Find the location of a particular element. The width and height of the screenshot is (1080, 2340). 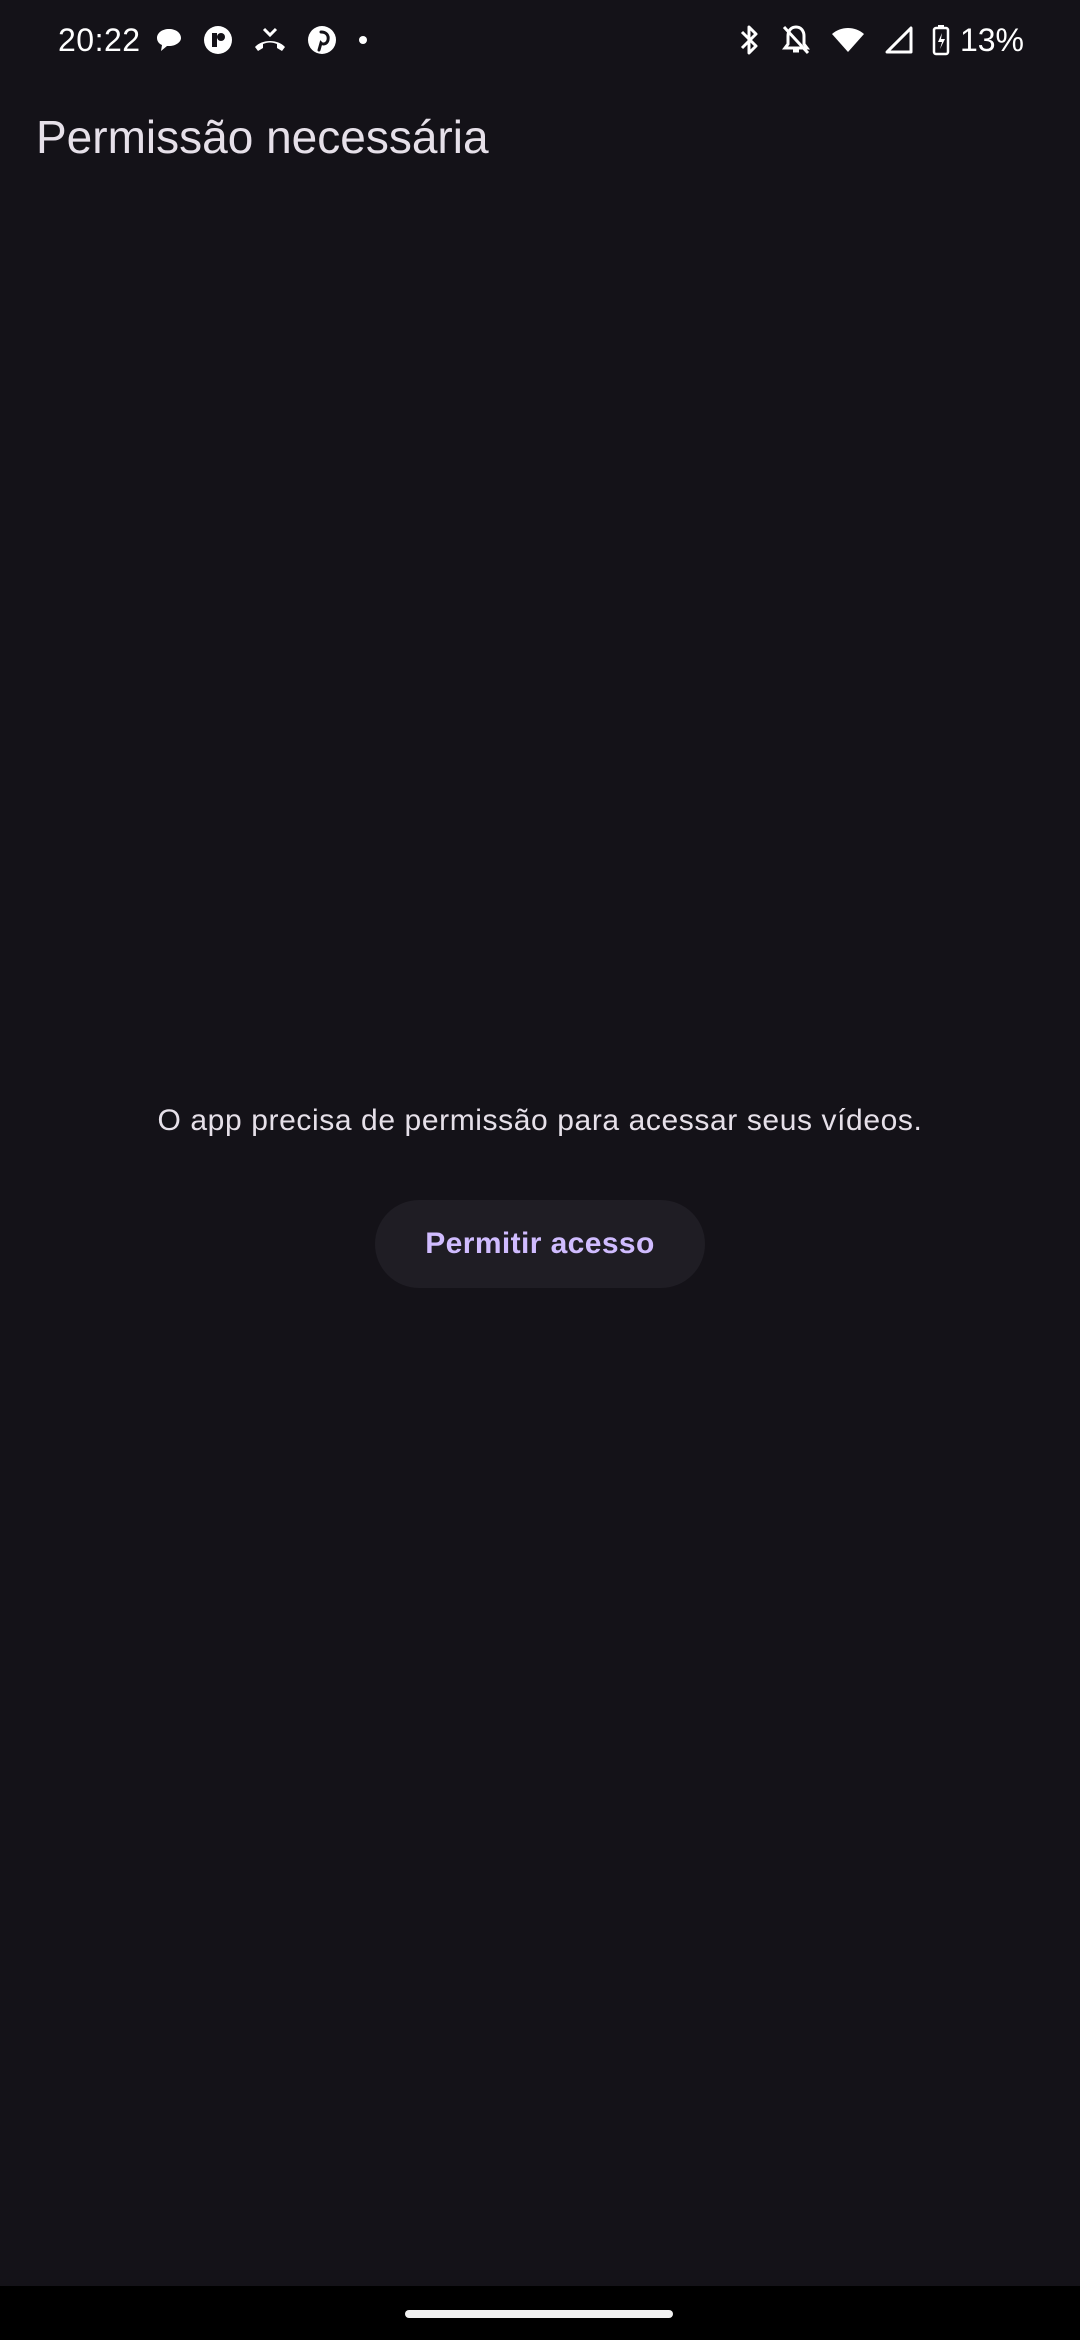

bluetooth-icon is located at coordinates (750, 40).